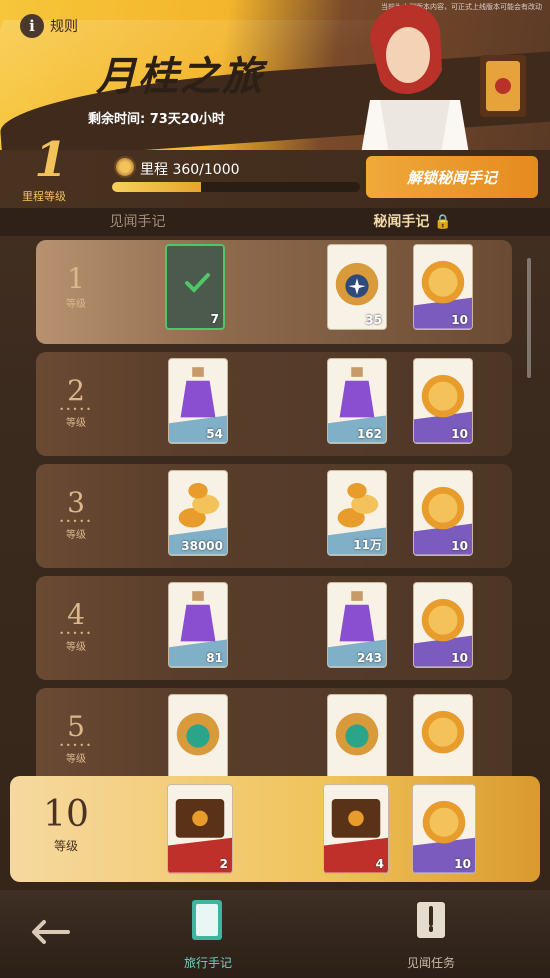 Image resolution: width=550 pixels, height=978 pixels. I want to click on row-level-number: 4, so click(76, 614).